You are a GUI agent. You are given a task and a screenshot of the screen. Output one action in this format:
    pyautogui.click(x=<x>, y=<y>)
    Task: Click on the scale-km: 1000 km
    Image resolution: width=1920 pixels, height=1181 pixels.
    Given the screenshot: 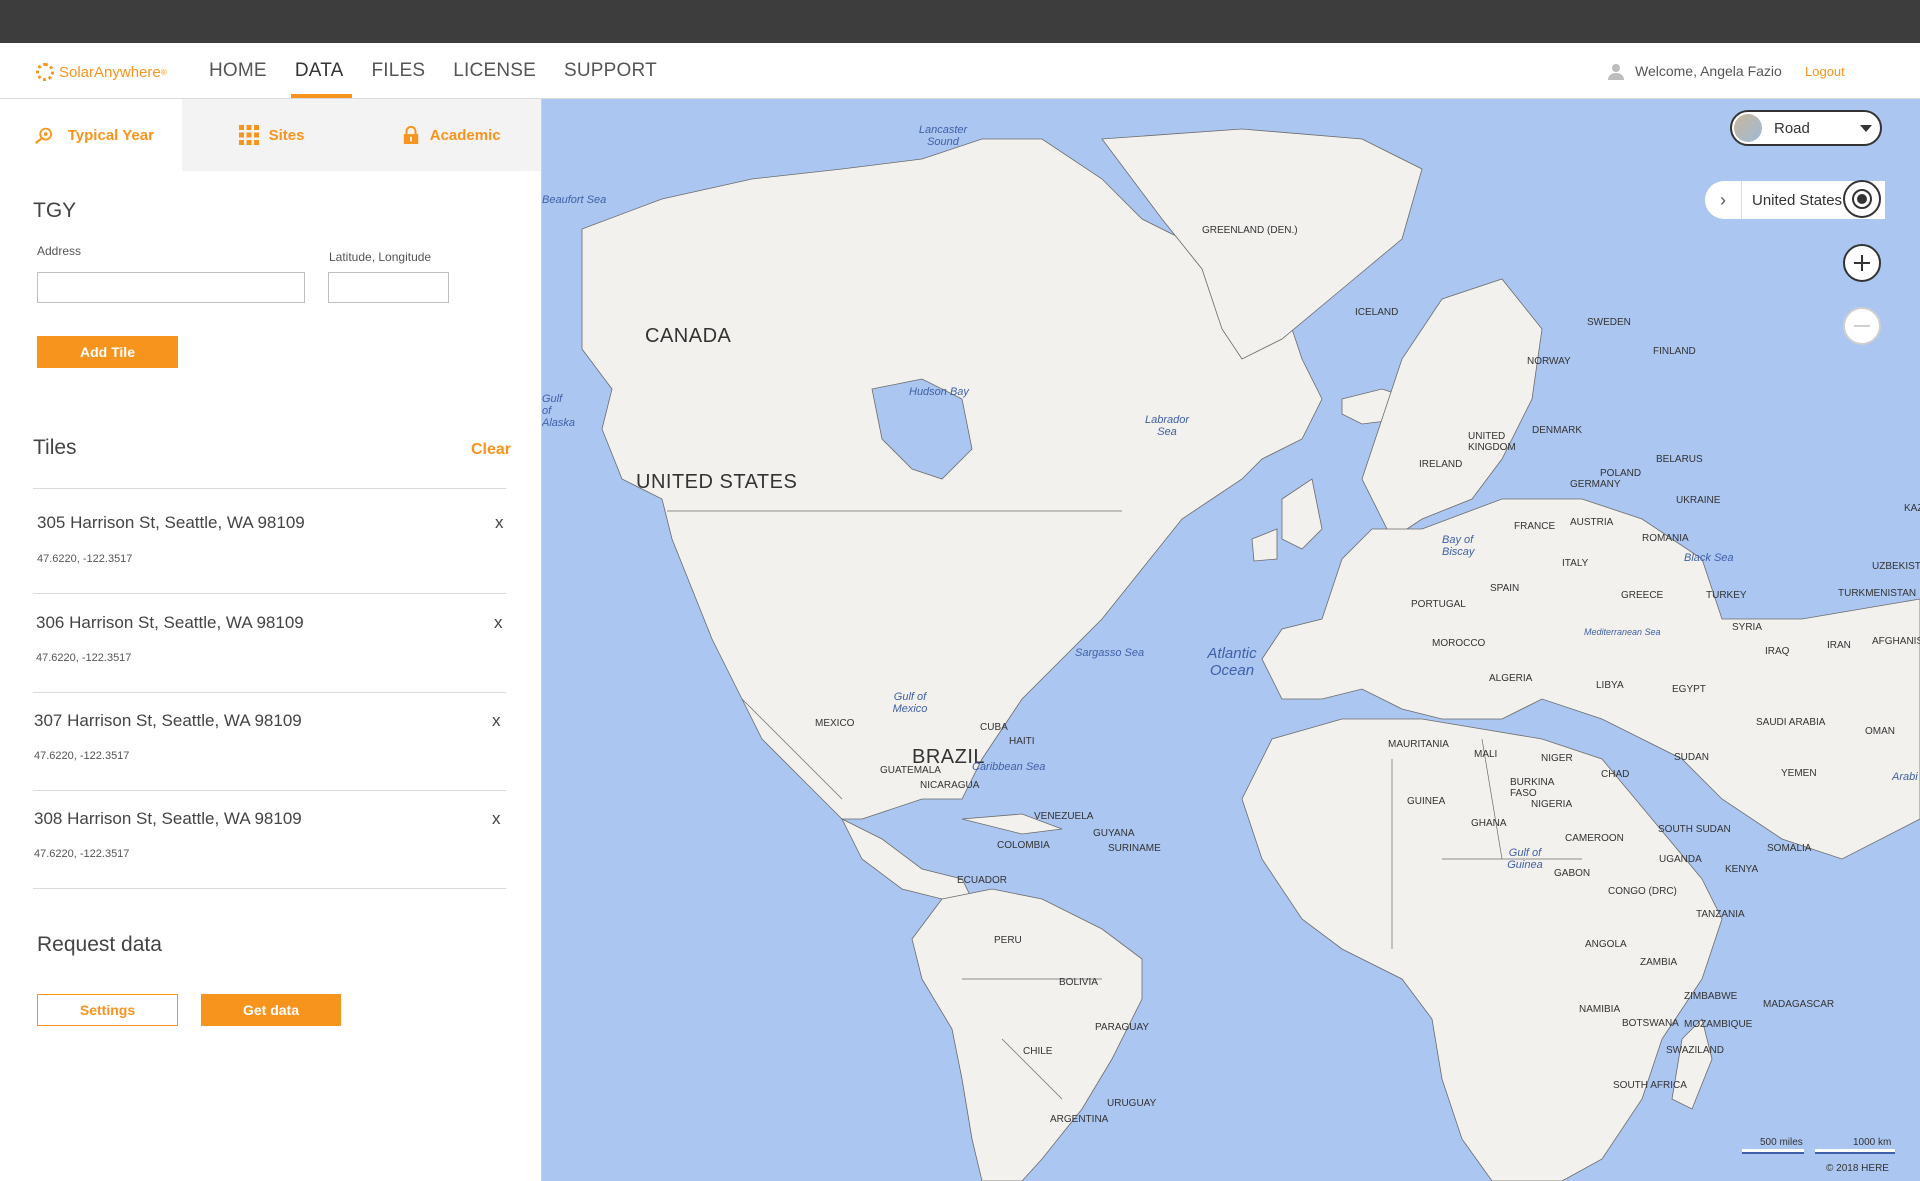 What is the action you would take?
    pyautogui.click(x=1872, y=1142)
    